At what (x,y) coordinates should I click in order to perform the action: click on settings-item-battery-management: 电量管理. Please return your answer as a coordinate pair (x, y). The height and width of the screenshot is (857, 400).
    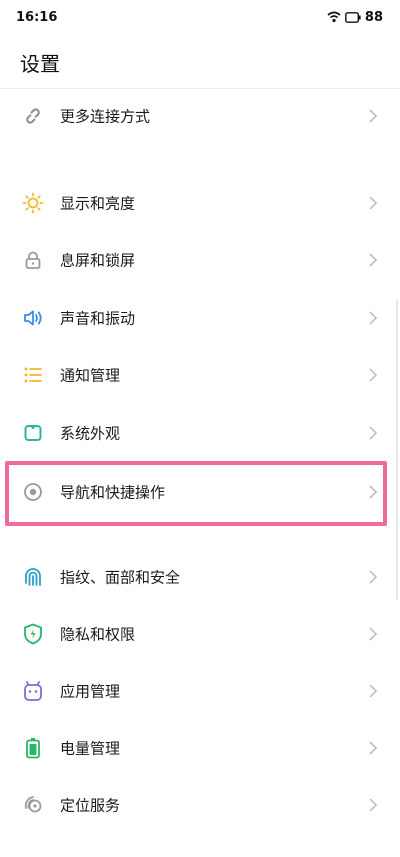
    Looking at the image, I should click on (200, 748).